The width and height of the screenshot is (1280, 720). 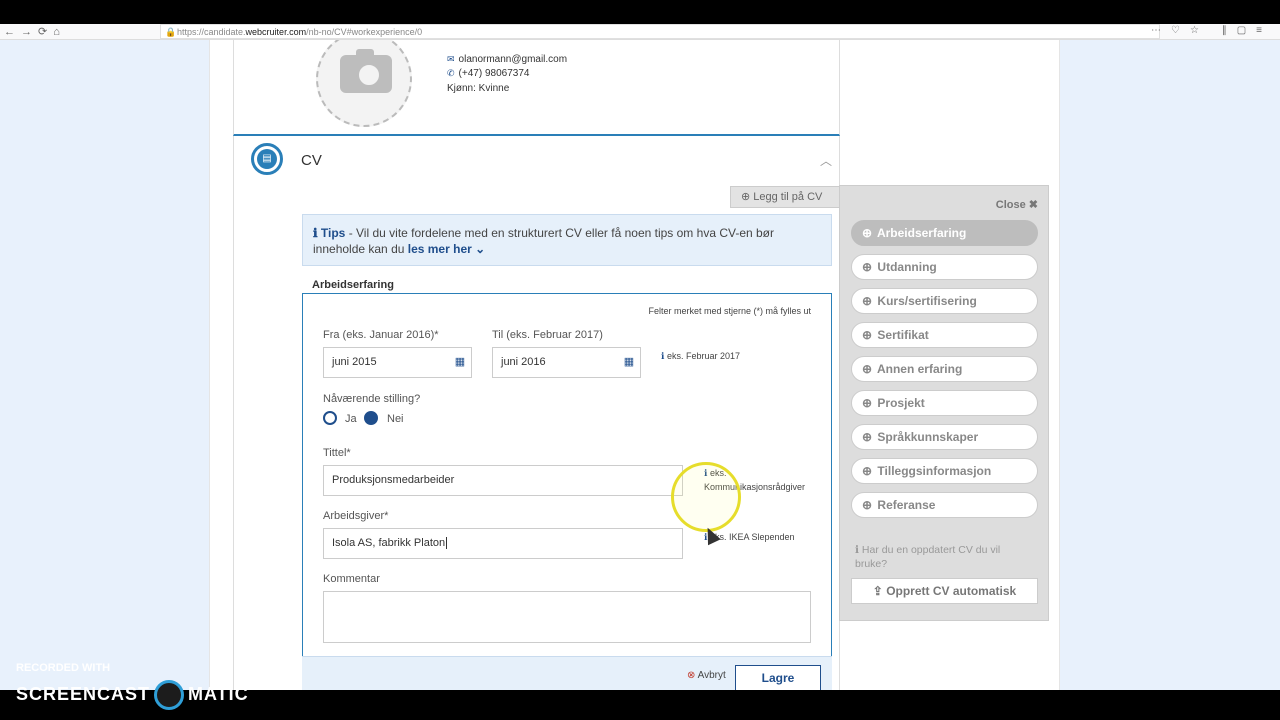 What do you see at coordinates (567, 673) in the screenshot?
I see `form-actions-bar: ⊗ Avbryt Lagre` at bounding box center [567, 673].